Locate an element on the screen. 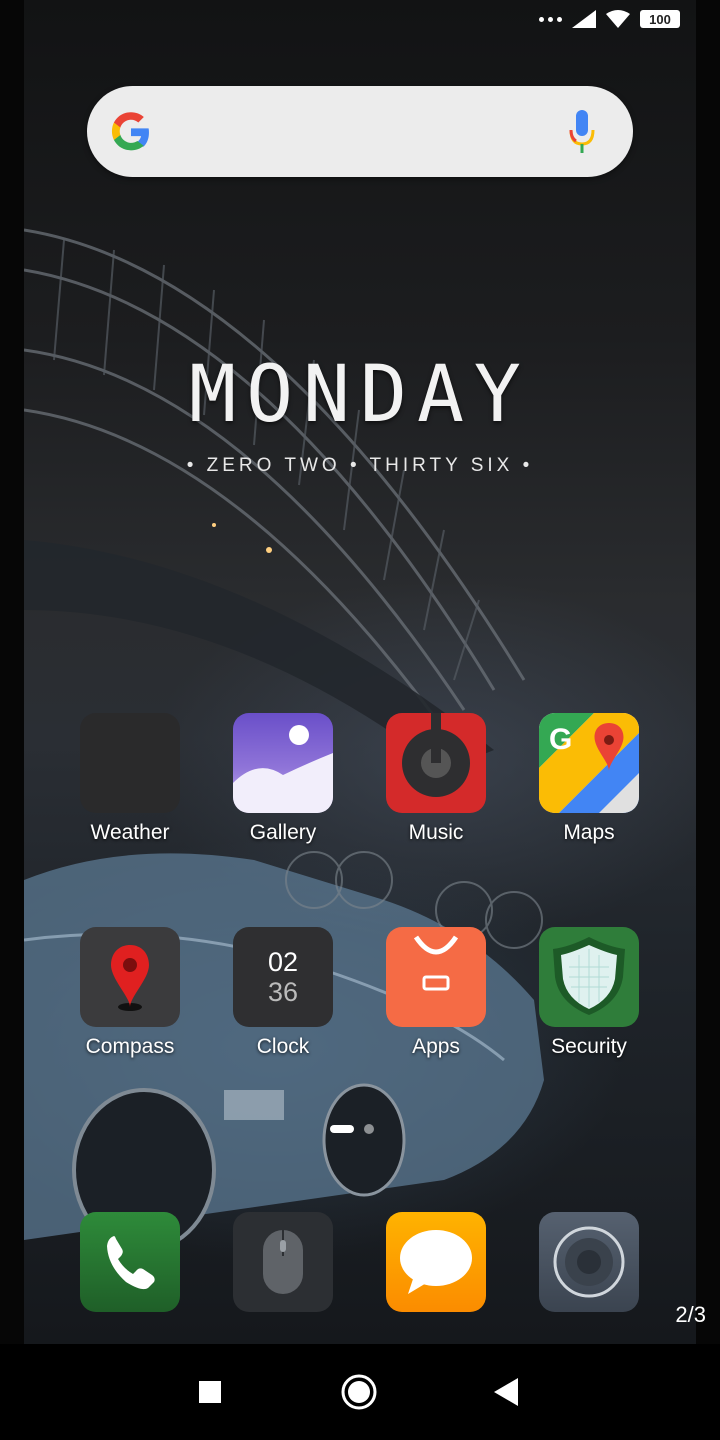 Image resolution: width=720 pixels, height=1440 pixels. home-circle-icon is located at coordinates (359, 1392).